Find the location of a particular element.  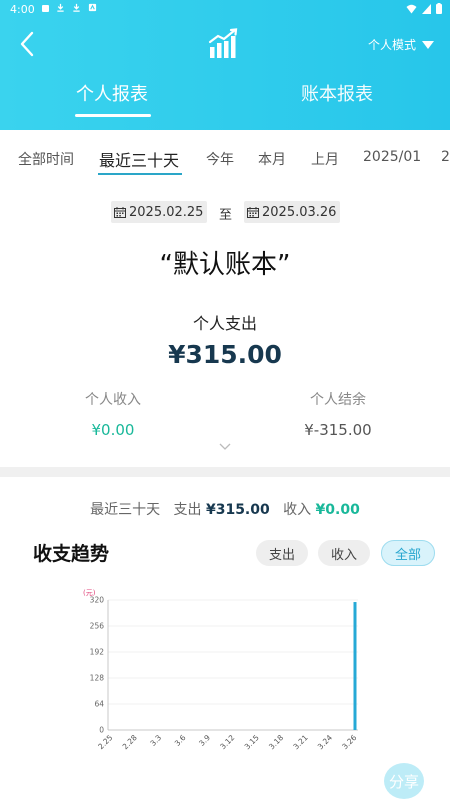

status-time: 4:00 is located at coordinates (22, 9).